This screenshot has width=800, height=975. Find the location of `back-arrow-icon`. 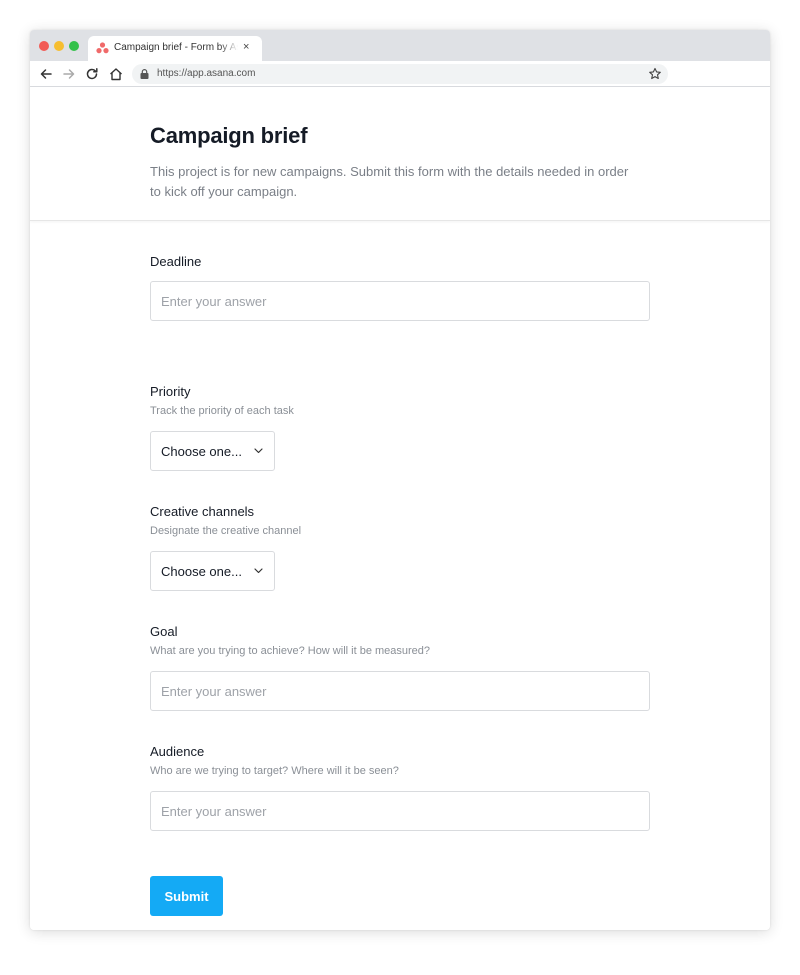

back-arrow-icon is located at coordinates (46, 74).